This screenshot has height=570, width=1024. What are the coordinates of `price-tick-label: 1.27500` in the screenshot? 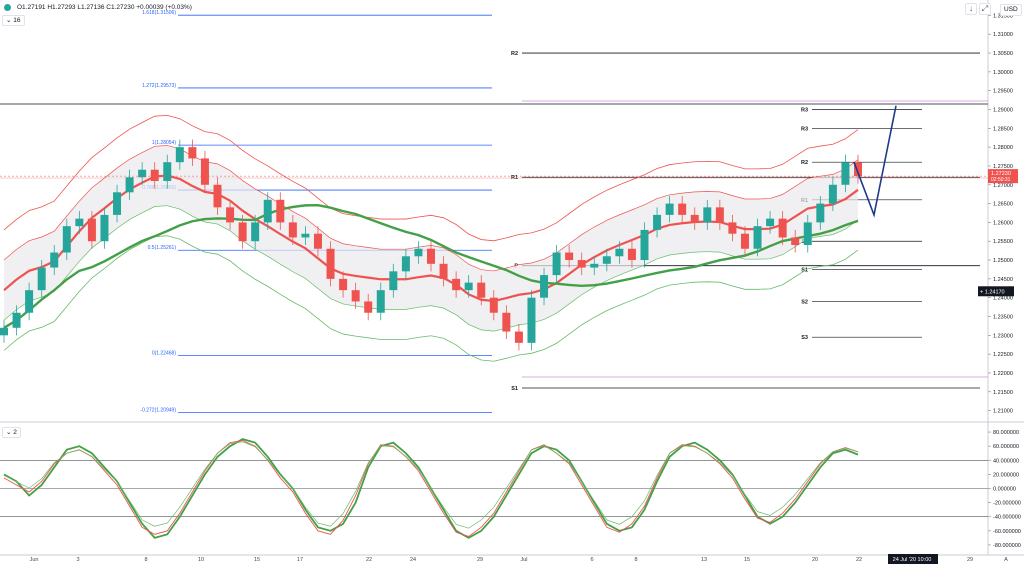 It's located at (1003, 167).